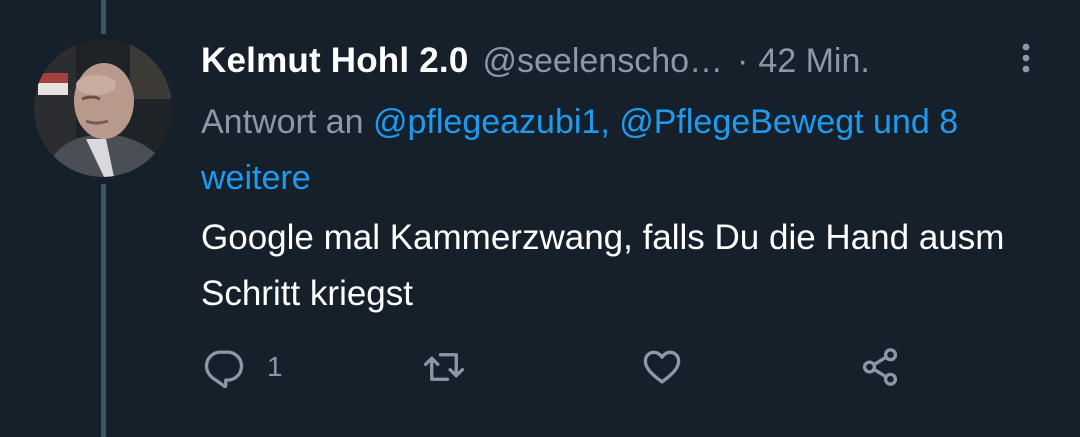  What do you see at coordinates (224, 369) in the screenshot?
I see `reply-icon` at bounding box center [224, 369].